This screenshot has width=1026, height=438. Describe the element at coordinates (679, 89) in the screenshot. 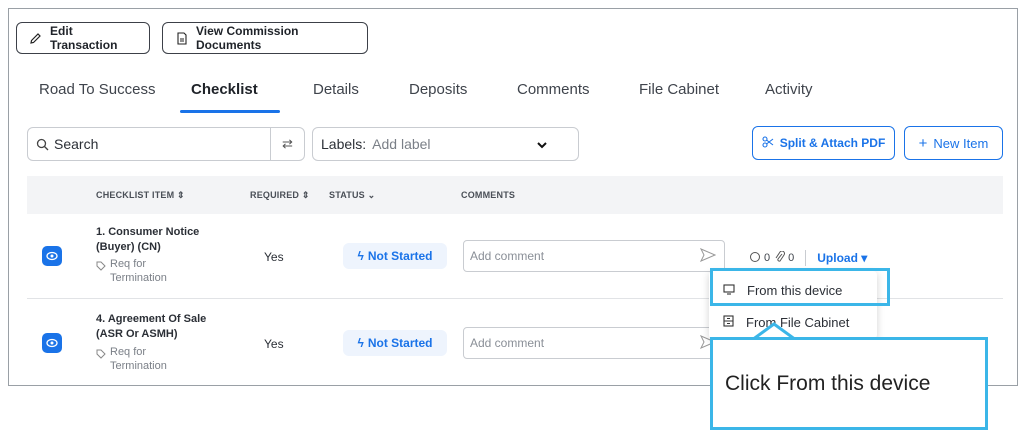

I see `tab-file-cabinet: File Cabinet` at that location.